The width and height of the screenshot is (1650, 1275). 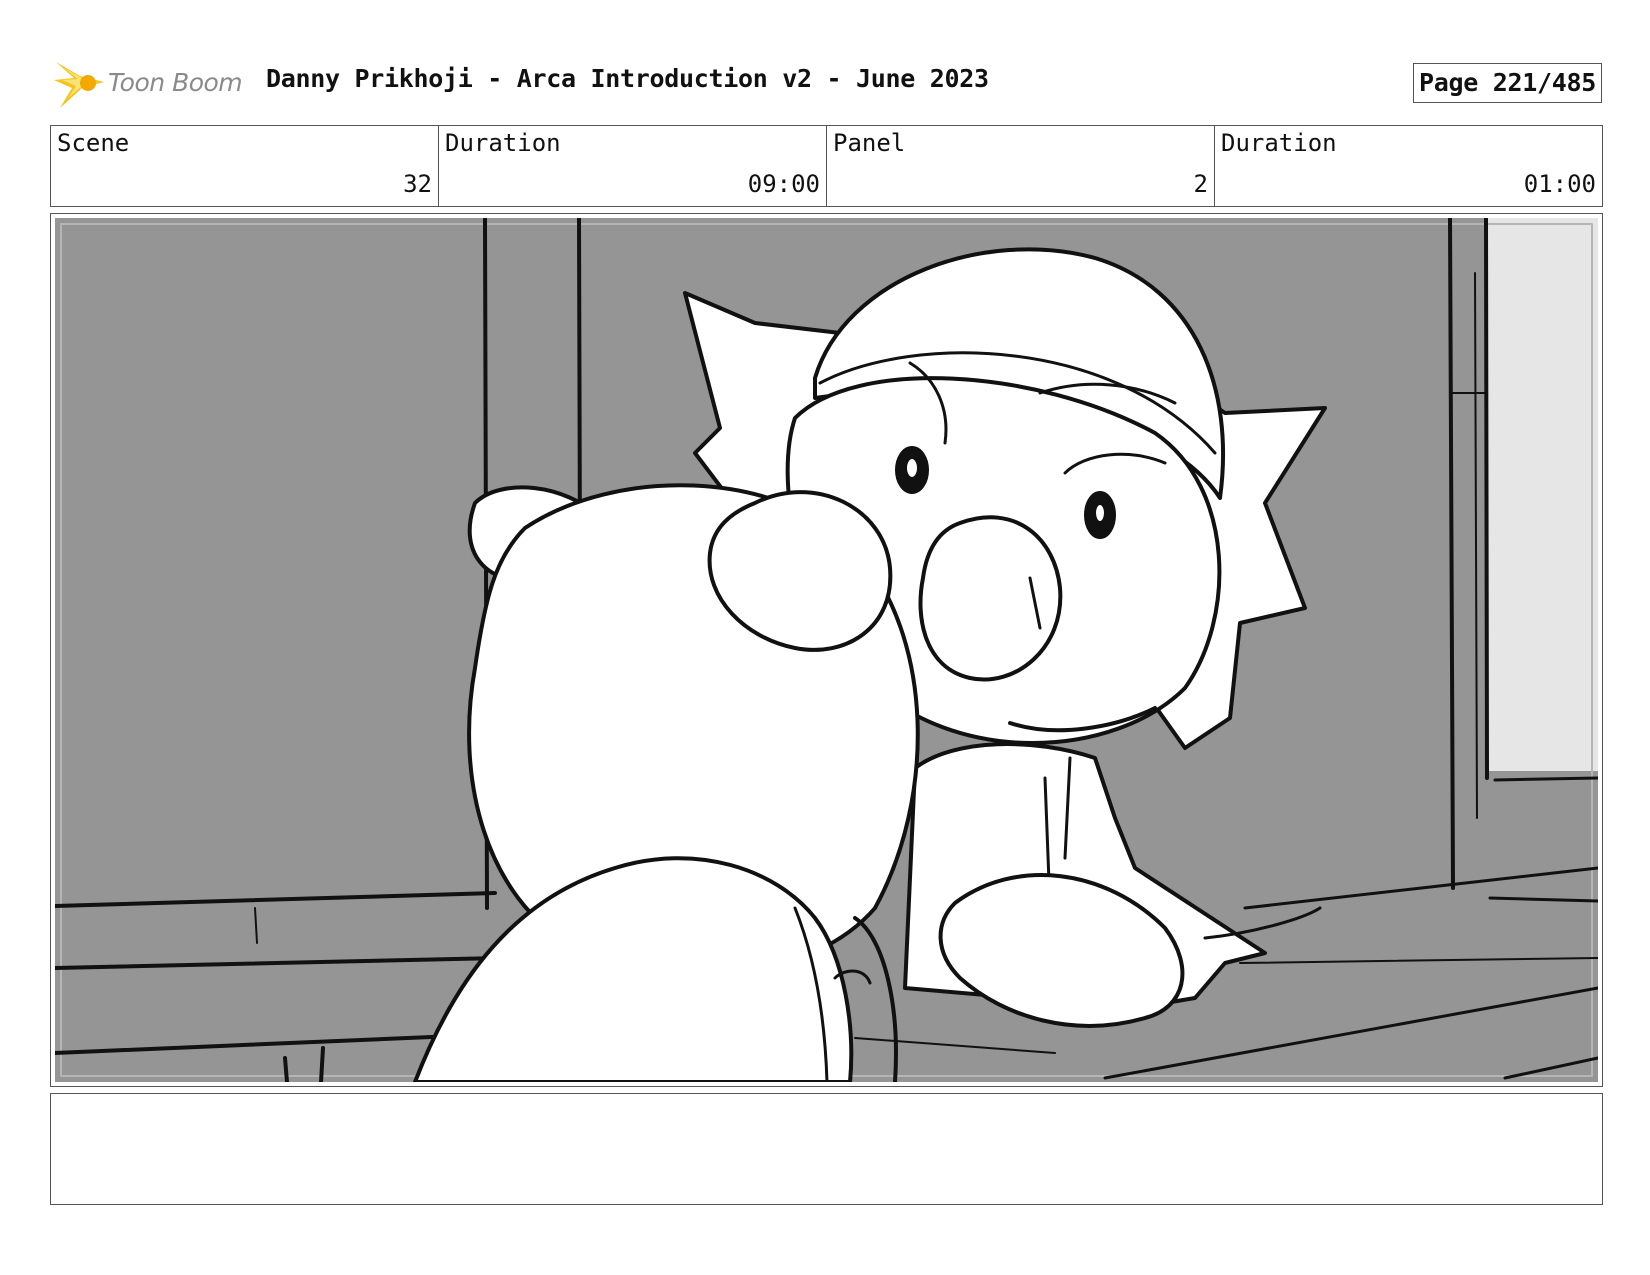 I want to click on panel-duration-value: 01:00, so click(x=1559, y=184).